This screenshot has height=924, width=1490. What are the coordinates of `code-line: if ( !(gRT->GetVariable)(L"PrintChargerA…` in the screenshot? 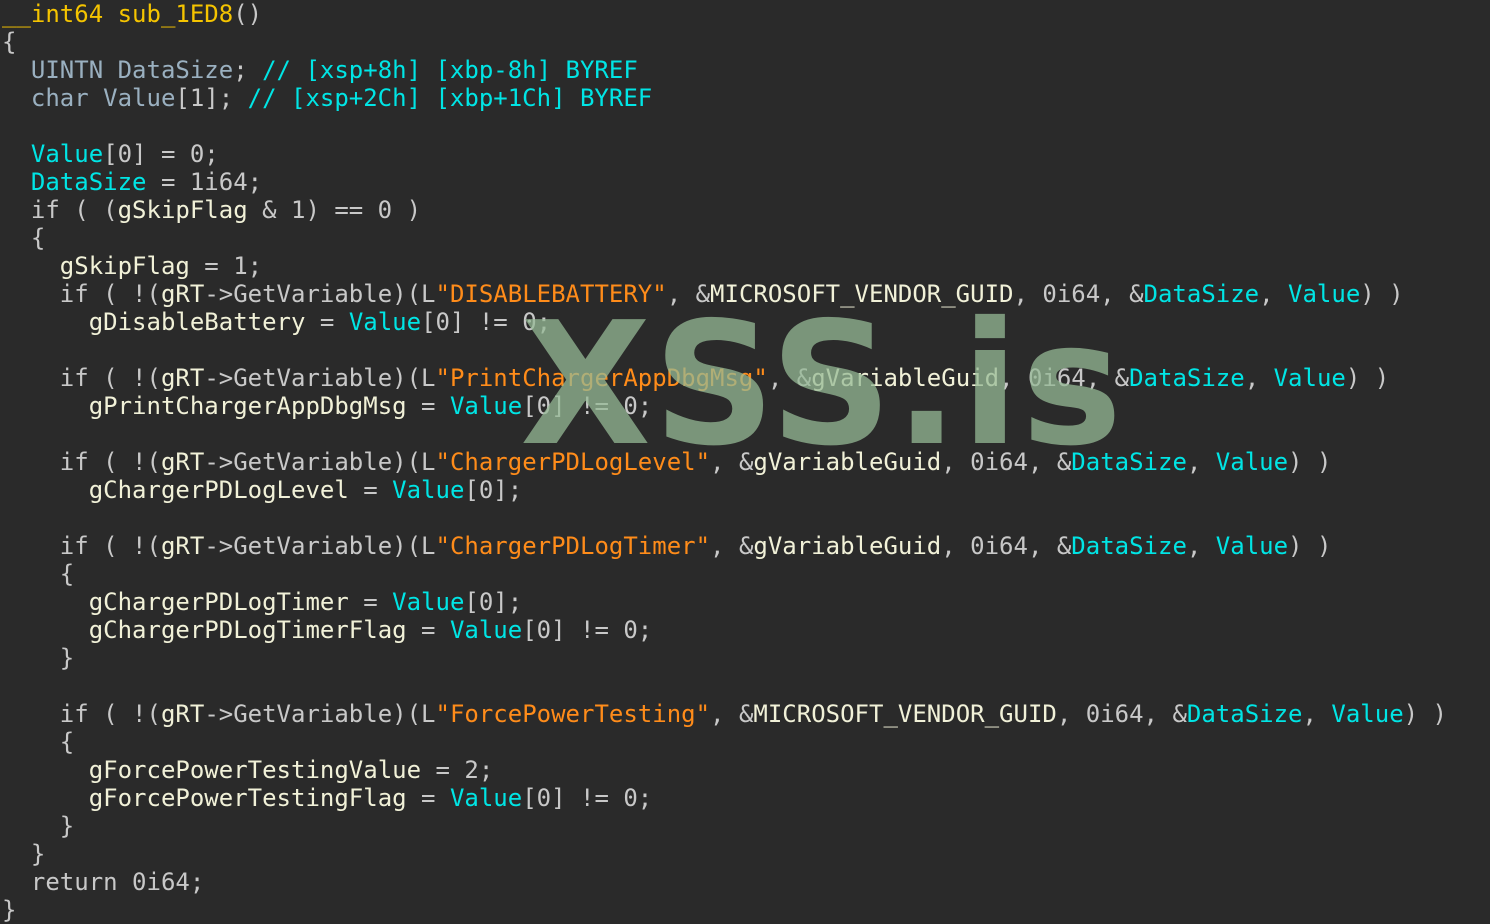 It's located at (724, 378).